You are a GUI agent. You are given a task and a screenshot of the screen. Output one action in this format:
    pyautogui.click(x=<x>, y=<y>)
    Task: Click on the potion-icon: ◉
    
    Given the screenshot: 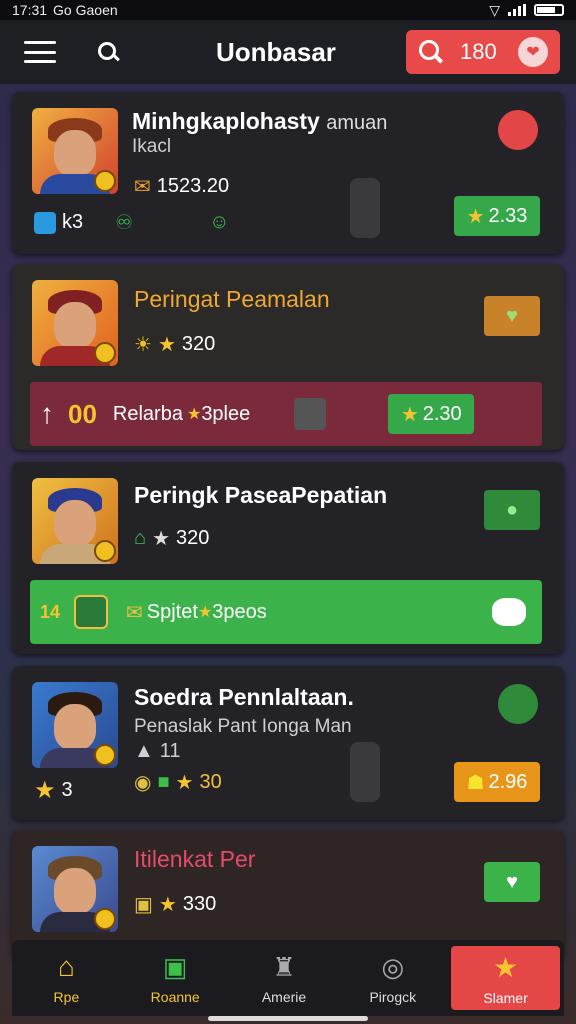 What is the action you would take?
    pyautogui.click(x=143, y=783)
    